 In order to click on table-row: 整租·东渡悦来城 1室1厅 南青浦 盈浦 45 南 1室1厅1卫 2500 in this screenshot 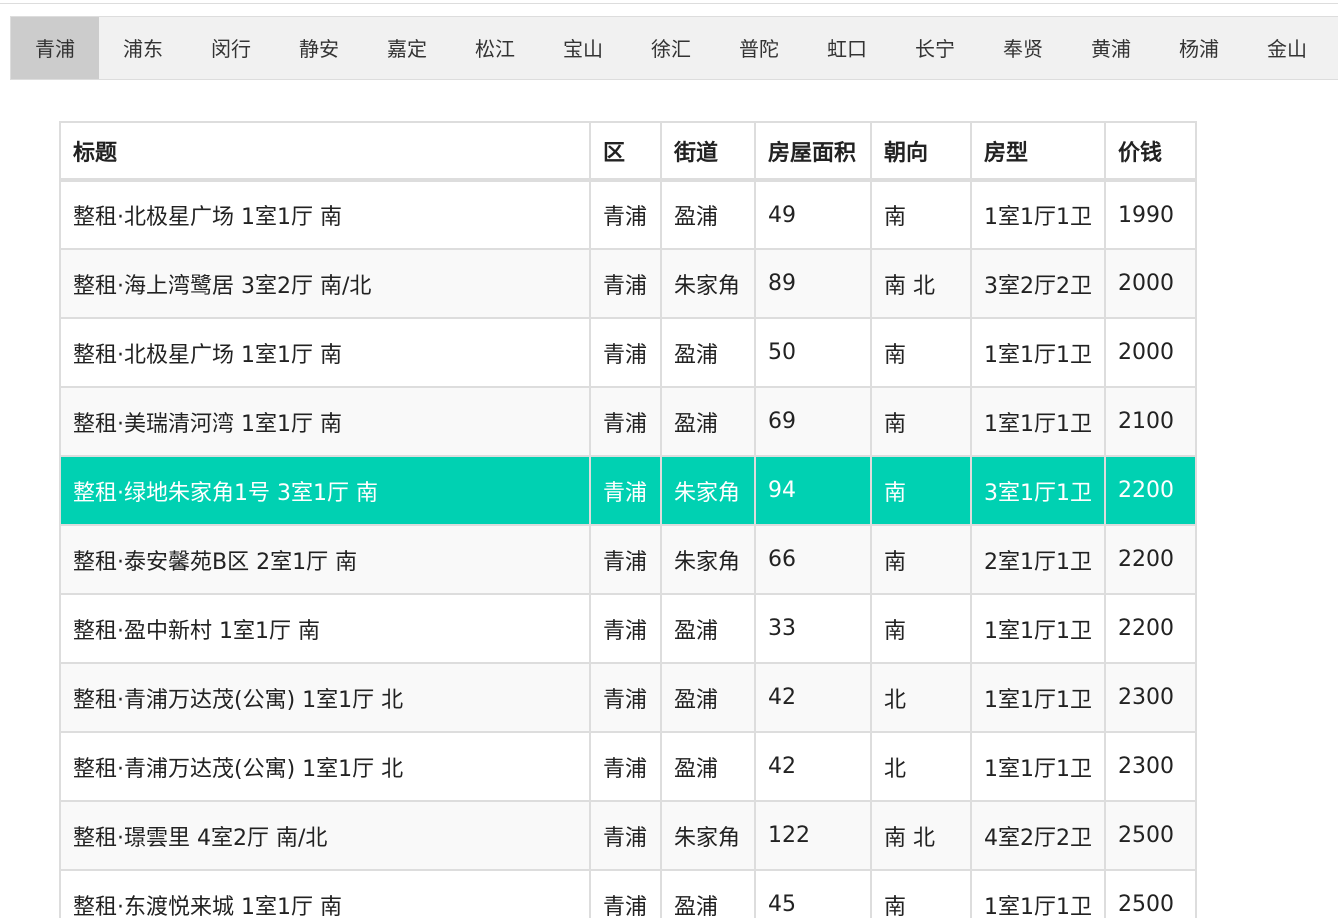, I will do `click(628, 893)`.